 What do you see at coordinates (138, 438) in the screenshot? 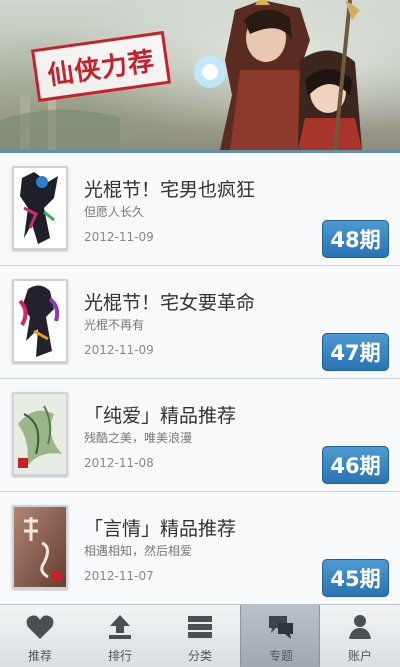
I see `item-subtitle: 残酷之美，唯美浪漫` at bounding box center [138, 438].